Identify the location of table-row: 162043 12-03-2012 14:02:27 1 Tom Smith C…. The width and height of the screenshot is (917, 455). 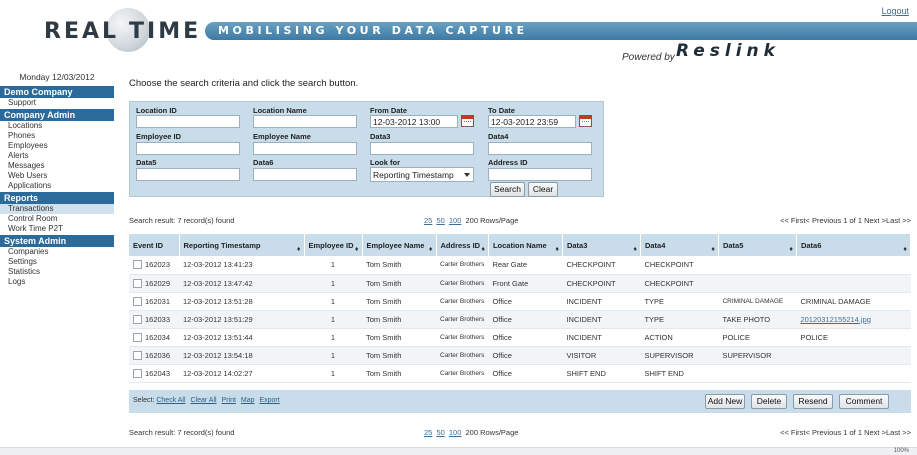
(520, 373).